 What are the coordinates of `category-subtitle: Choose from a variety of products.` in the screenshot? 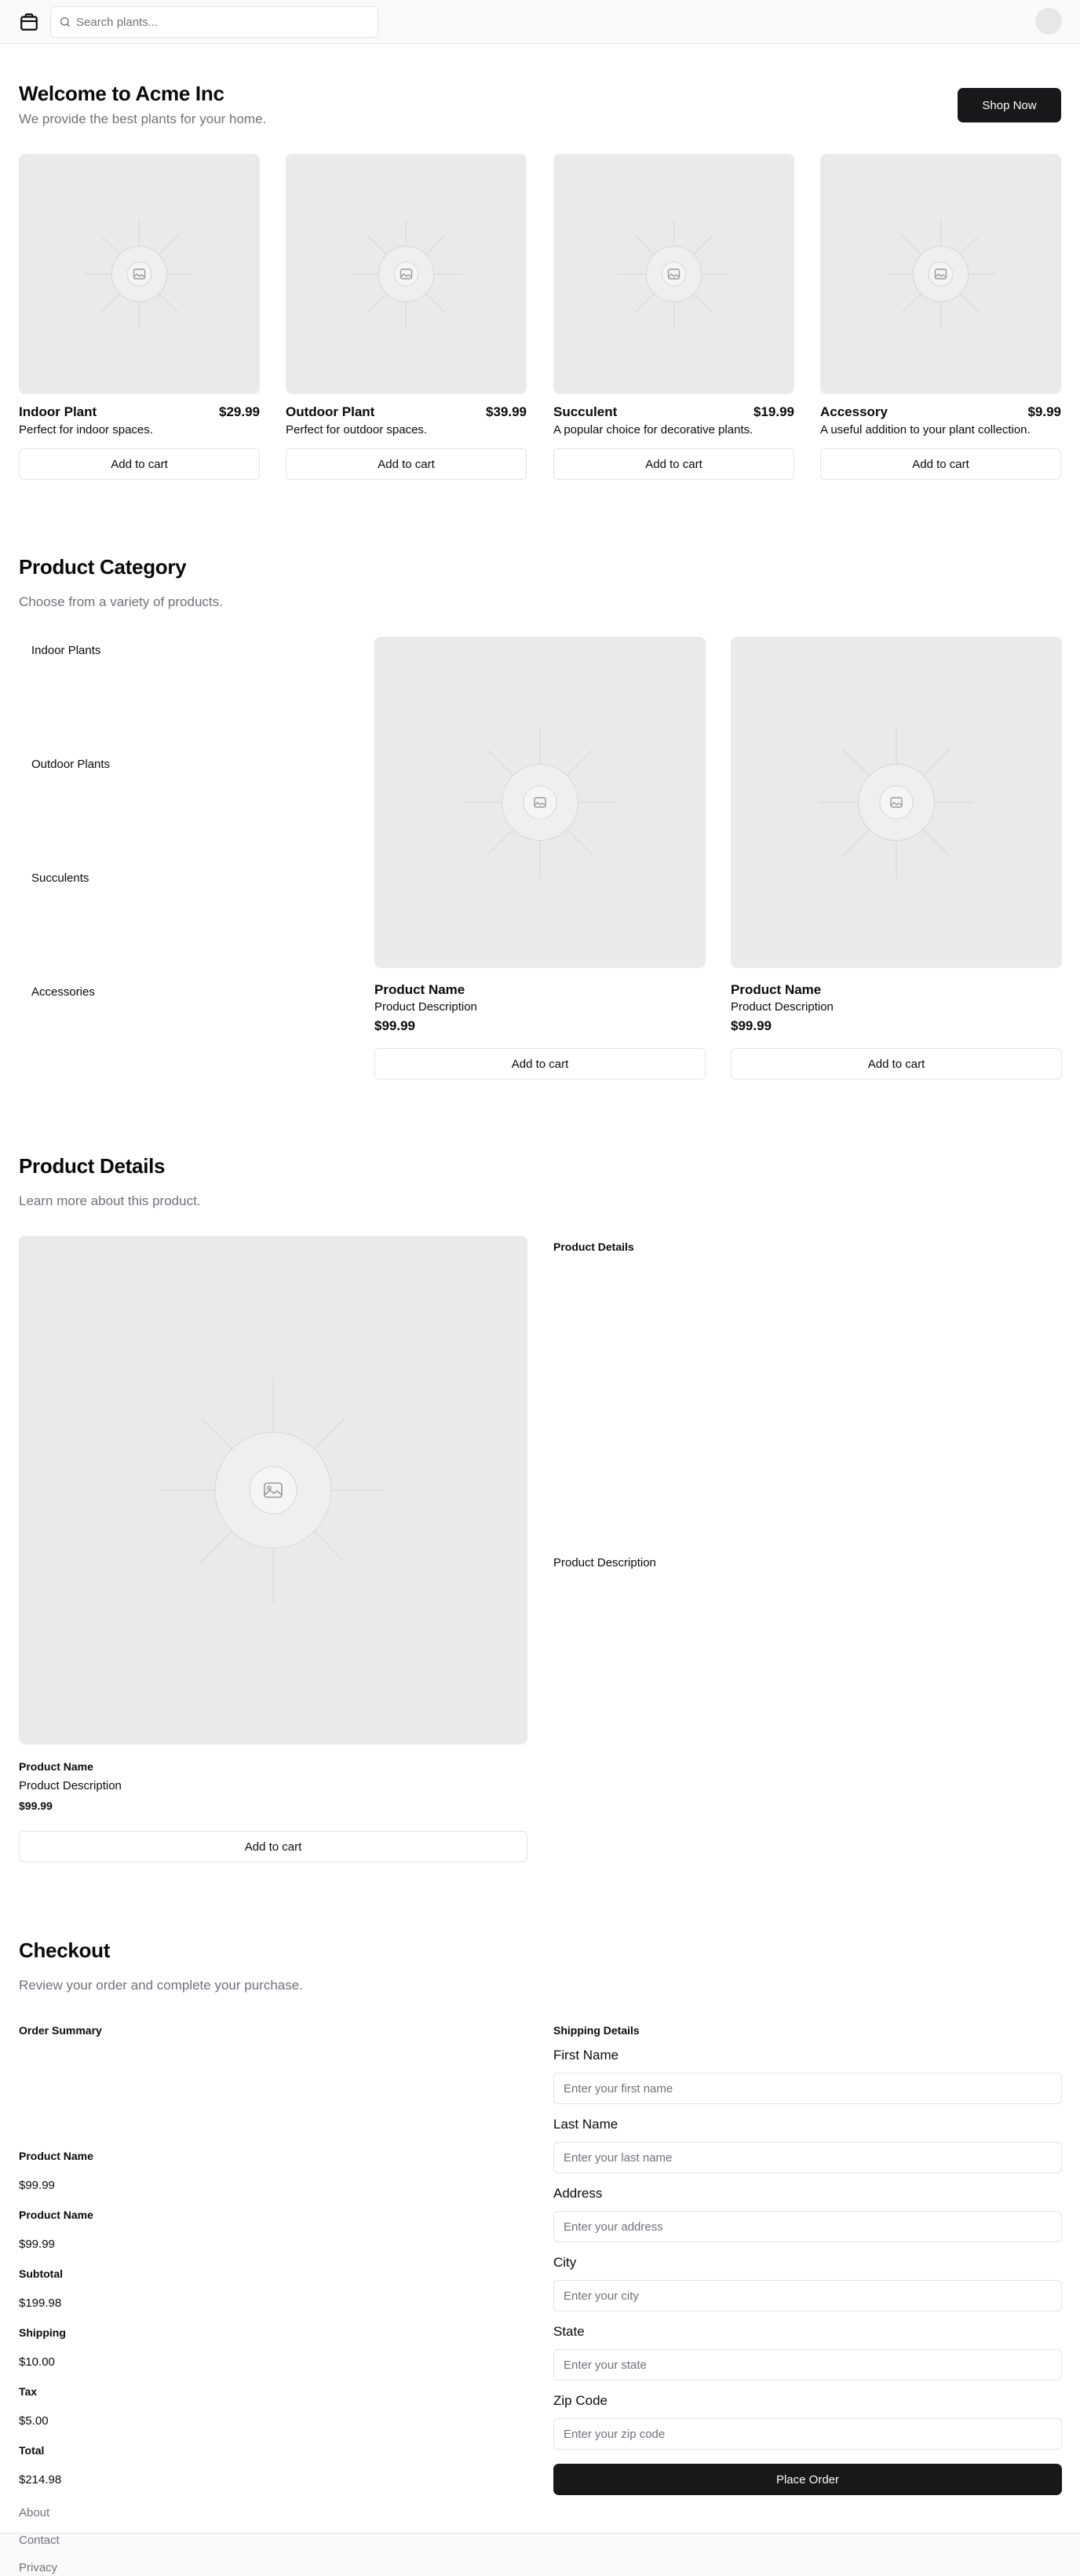 It's located at (121, 601).